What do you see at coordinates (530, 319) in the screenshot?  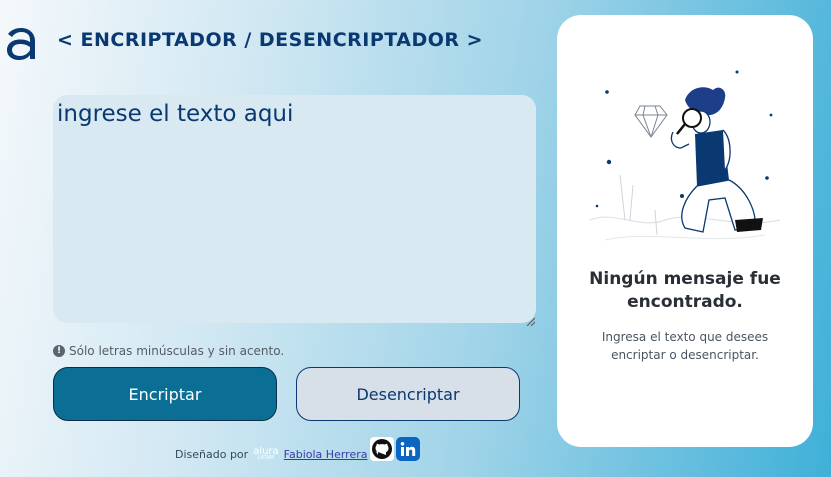 I see `resize-grip-icon` at bounding box center [530, 319].